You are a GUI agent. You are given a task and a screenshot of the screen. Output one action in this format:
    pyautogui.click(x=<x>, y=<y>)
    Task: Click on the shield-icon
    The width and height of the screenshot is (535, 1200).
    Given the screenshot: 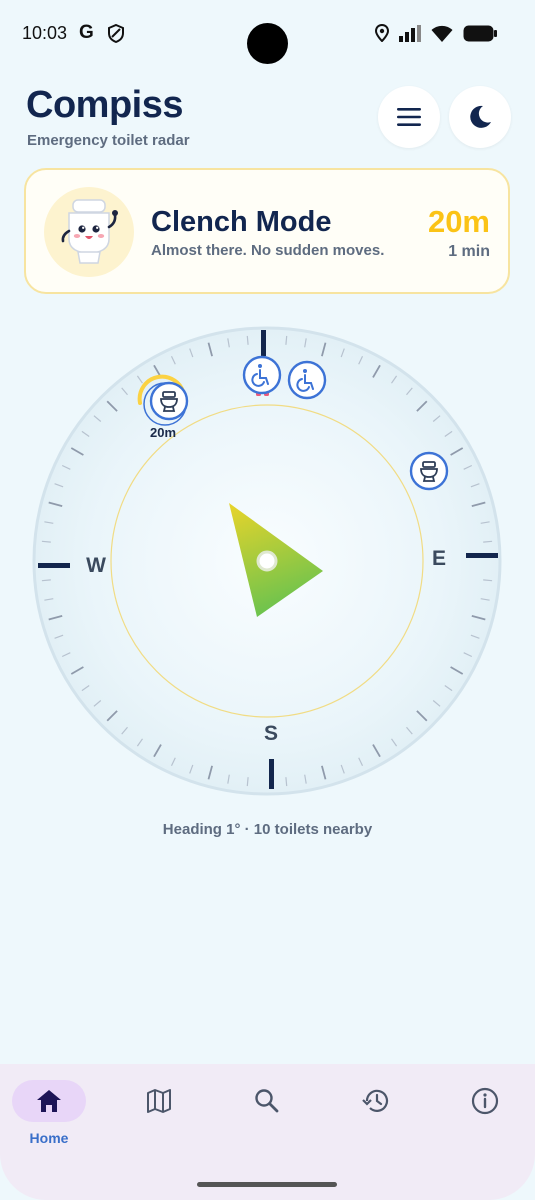 What is the action you would take?
    pyautogui.click(x=116, y=33)
    